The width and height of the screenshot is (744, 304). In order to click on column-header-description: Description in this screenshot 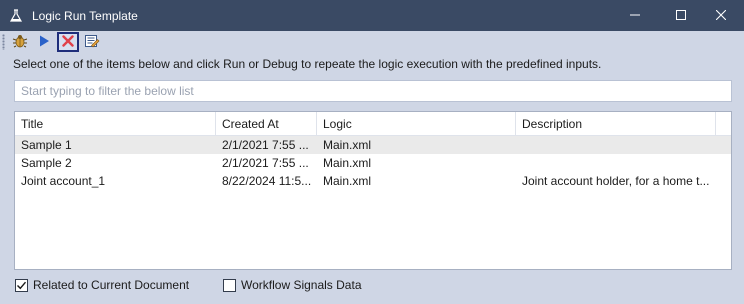, I will do `click(616, 124)`.